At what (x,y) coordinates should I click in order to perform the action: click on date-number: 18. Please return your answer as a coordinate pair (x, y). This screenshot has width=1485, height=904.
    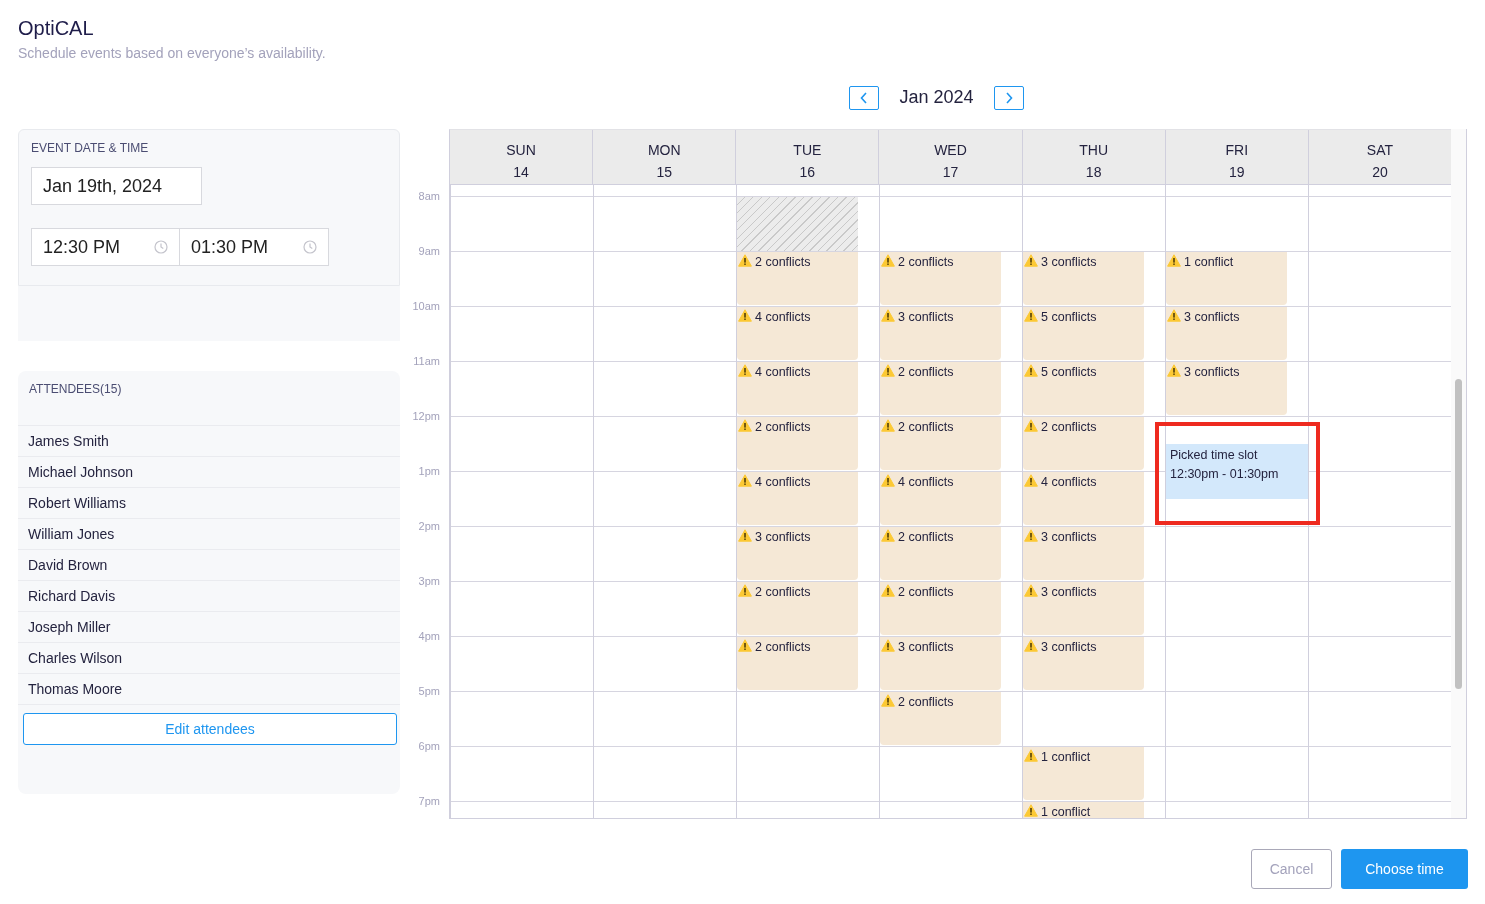
    Looking at the image, I should click on (1093, 172).